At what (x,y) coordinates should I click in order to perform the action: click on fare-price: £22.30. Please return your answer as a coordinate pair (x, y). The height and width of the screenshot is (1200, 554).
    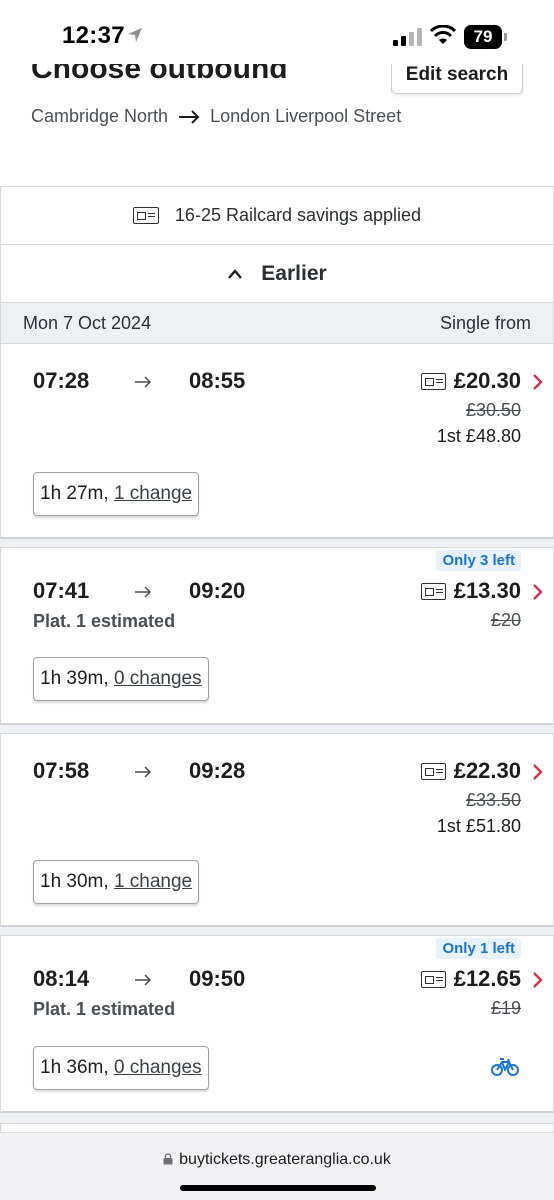
    Looking at the image, I should click on (487, 770).